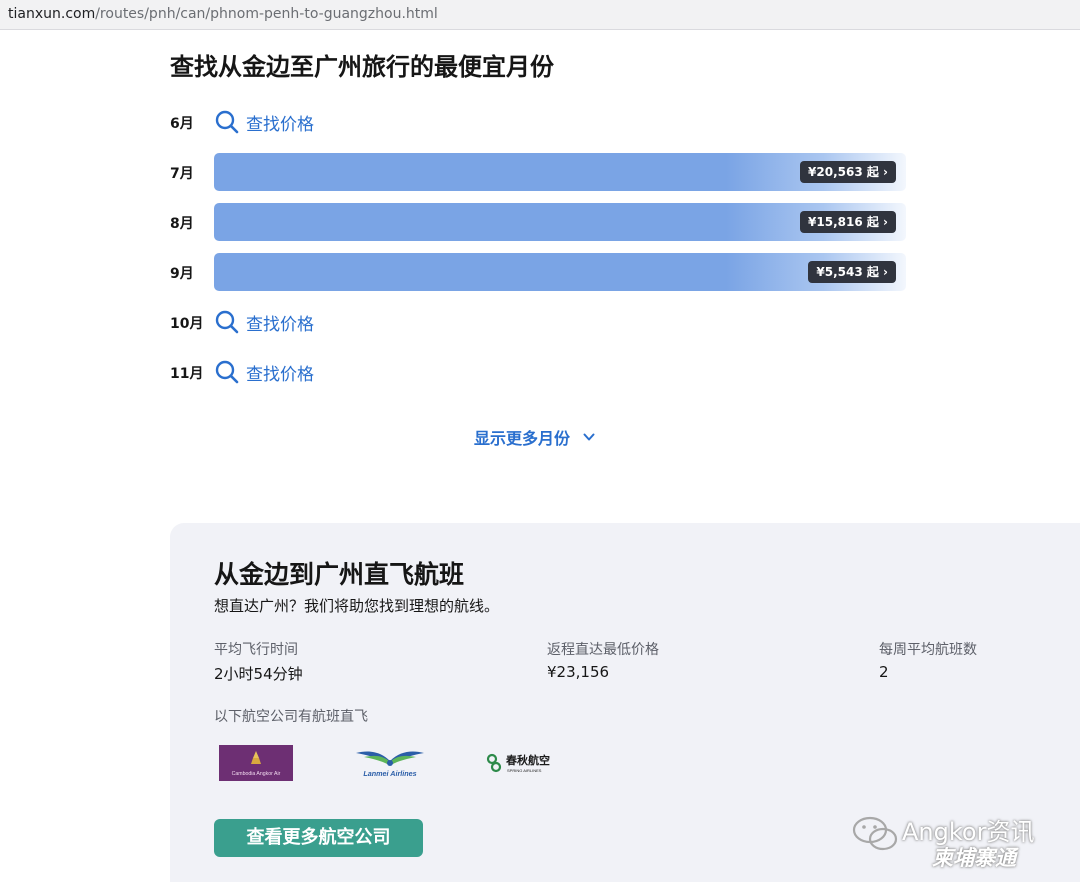 Image resolution: width=1080 pixels, height=882 pixels. Describe the element at coordinates (182, 174) in the screenshot. I see `month-label: 7月` at that location.